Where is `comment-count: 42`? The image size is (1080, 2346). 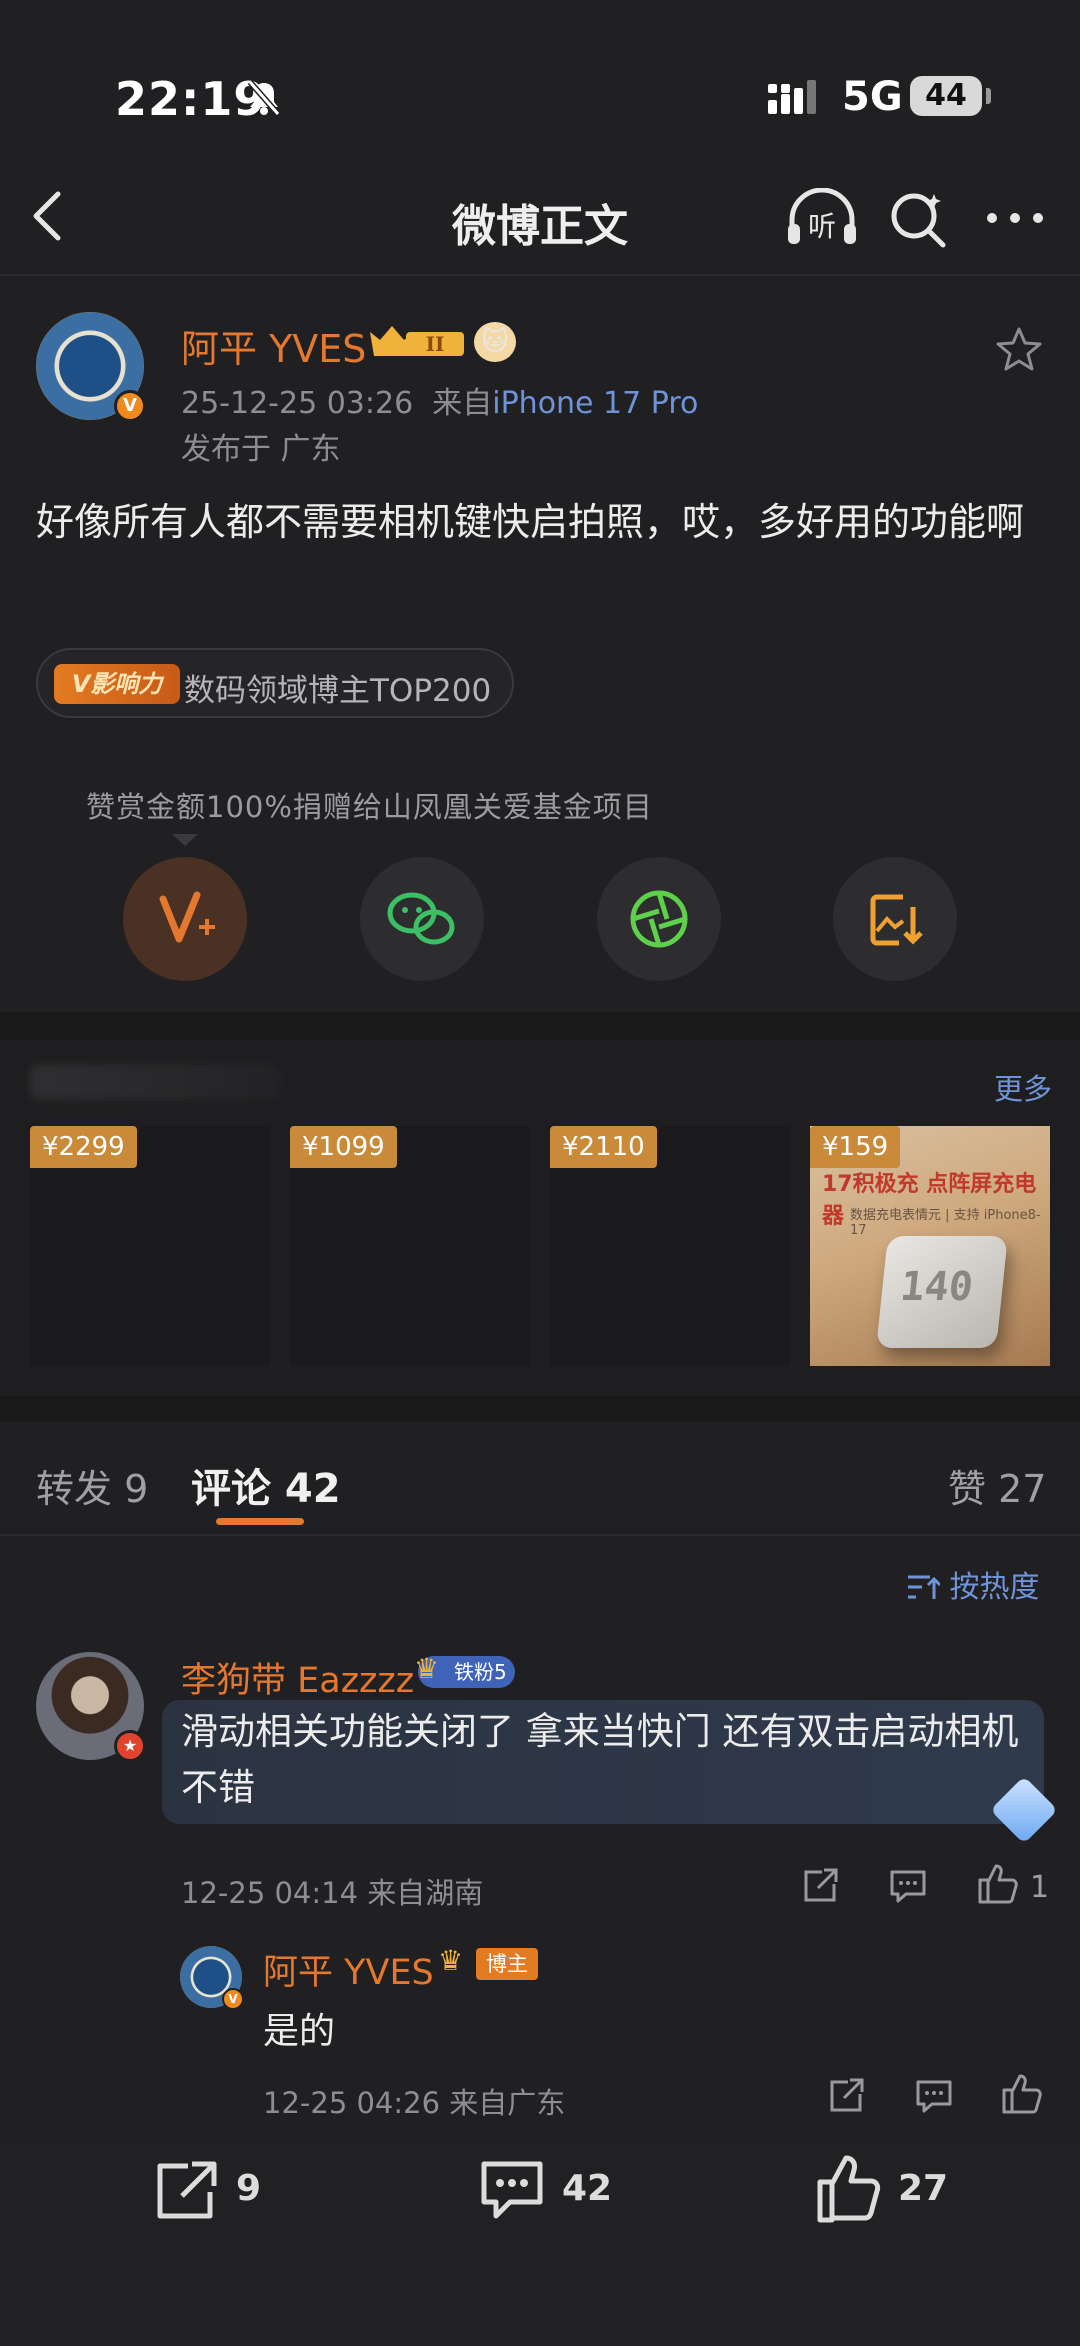
comment-count: 42 is located at coordinates (587, 2188).